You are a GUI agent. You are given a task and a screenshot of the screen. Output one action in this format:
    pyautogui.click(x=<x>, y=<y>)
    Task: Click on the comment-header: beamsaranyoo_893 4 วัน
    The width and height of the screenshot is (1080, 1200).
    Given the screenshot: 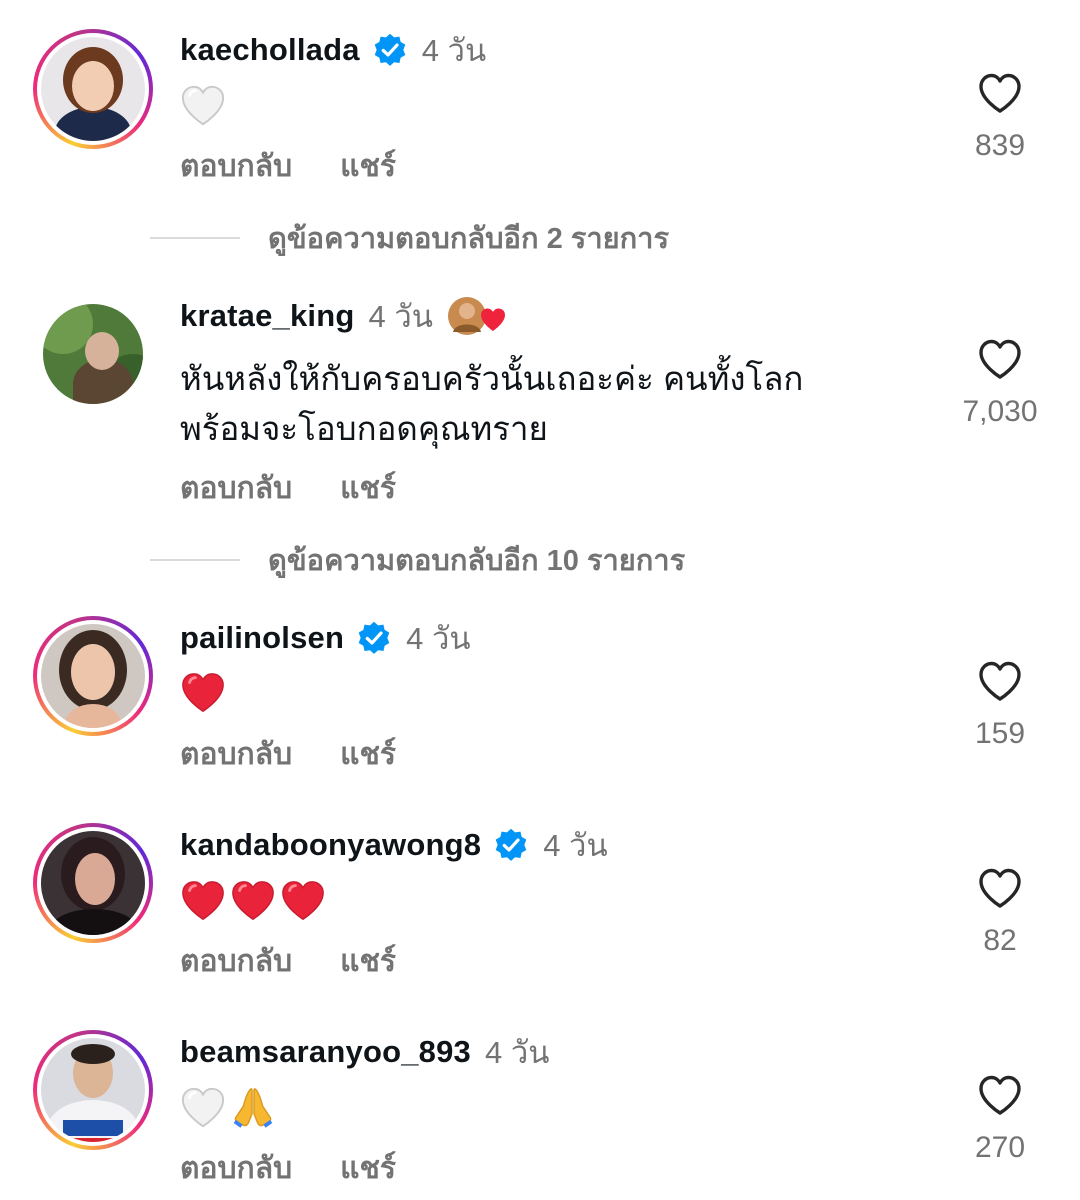 What is the action you would take?
    pyautogui.click(x=364, y=1052)
    